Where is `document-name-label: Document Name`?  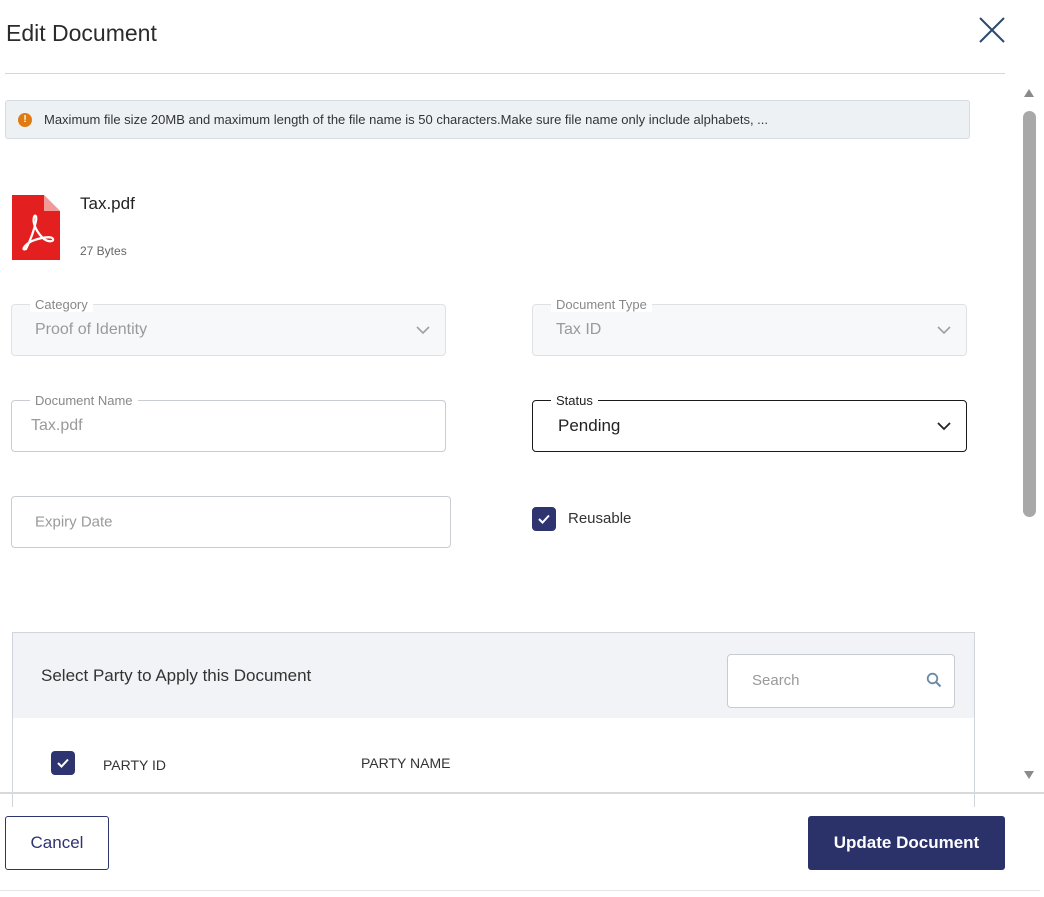 document-name-label: Document Name is located at coordinates (84, 400).